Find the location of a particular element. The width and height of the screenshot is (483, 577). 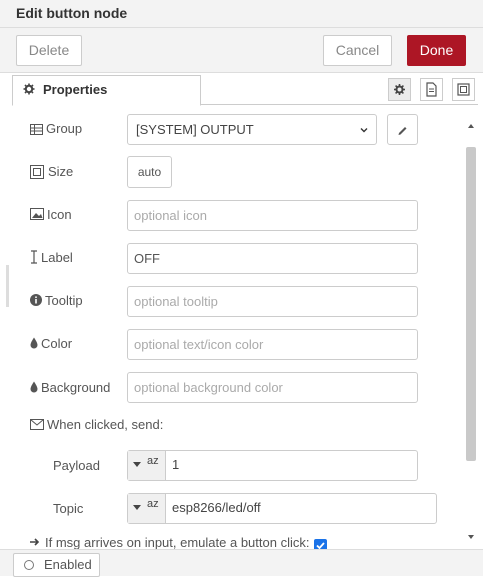

label-label: Label is located at coordinates (57, 257).